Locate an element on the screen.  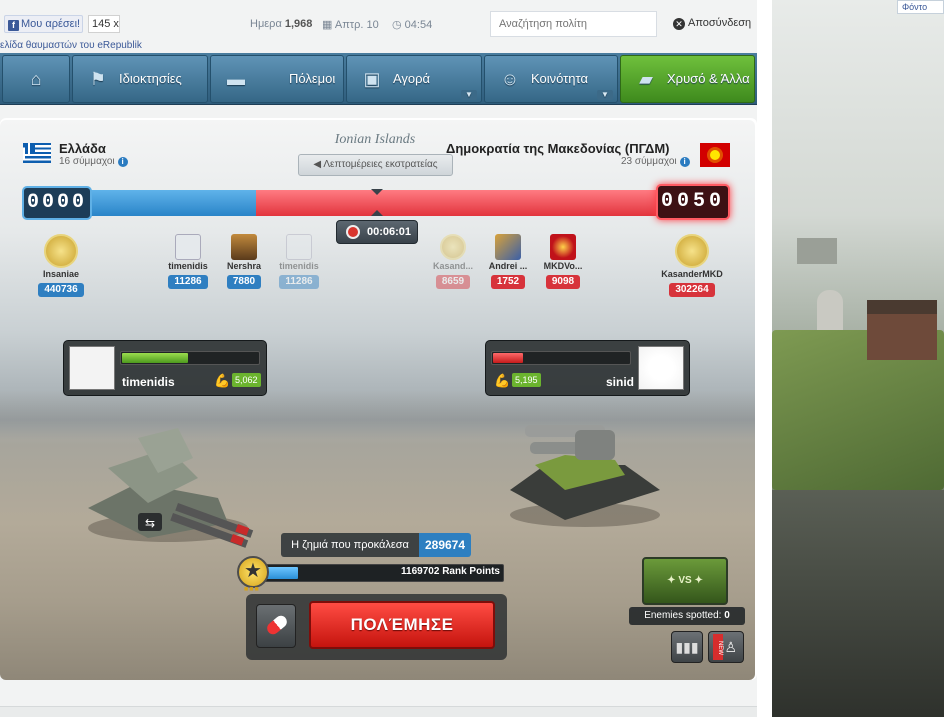
enemy-health-fill is located at coordinates (508, 358).